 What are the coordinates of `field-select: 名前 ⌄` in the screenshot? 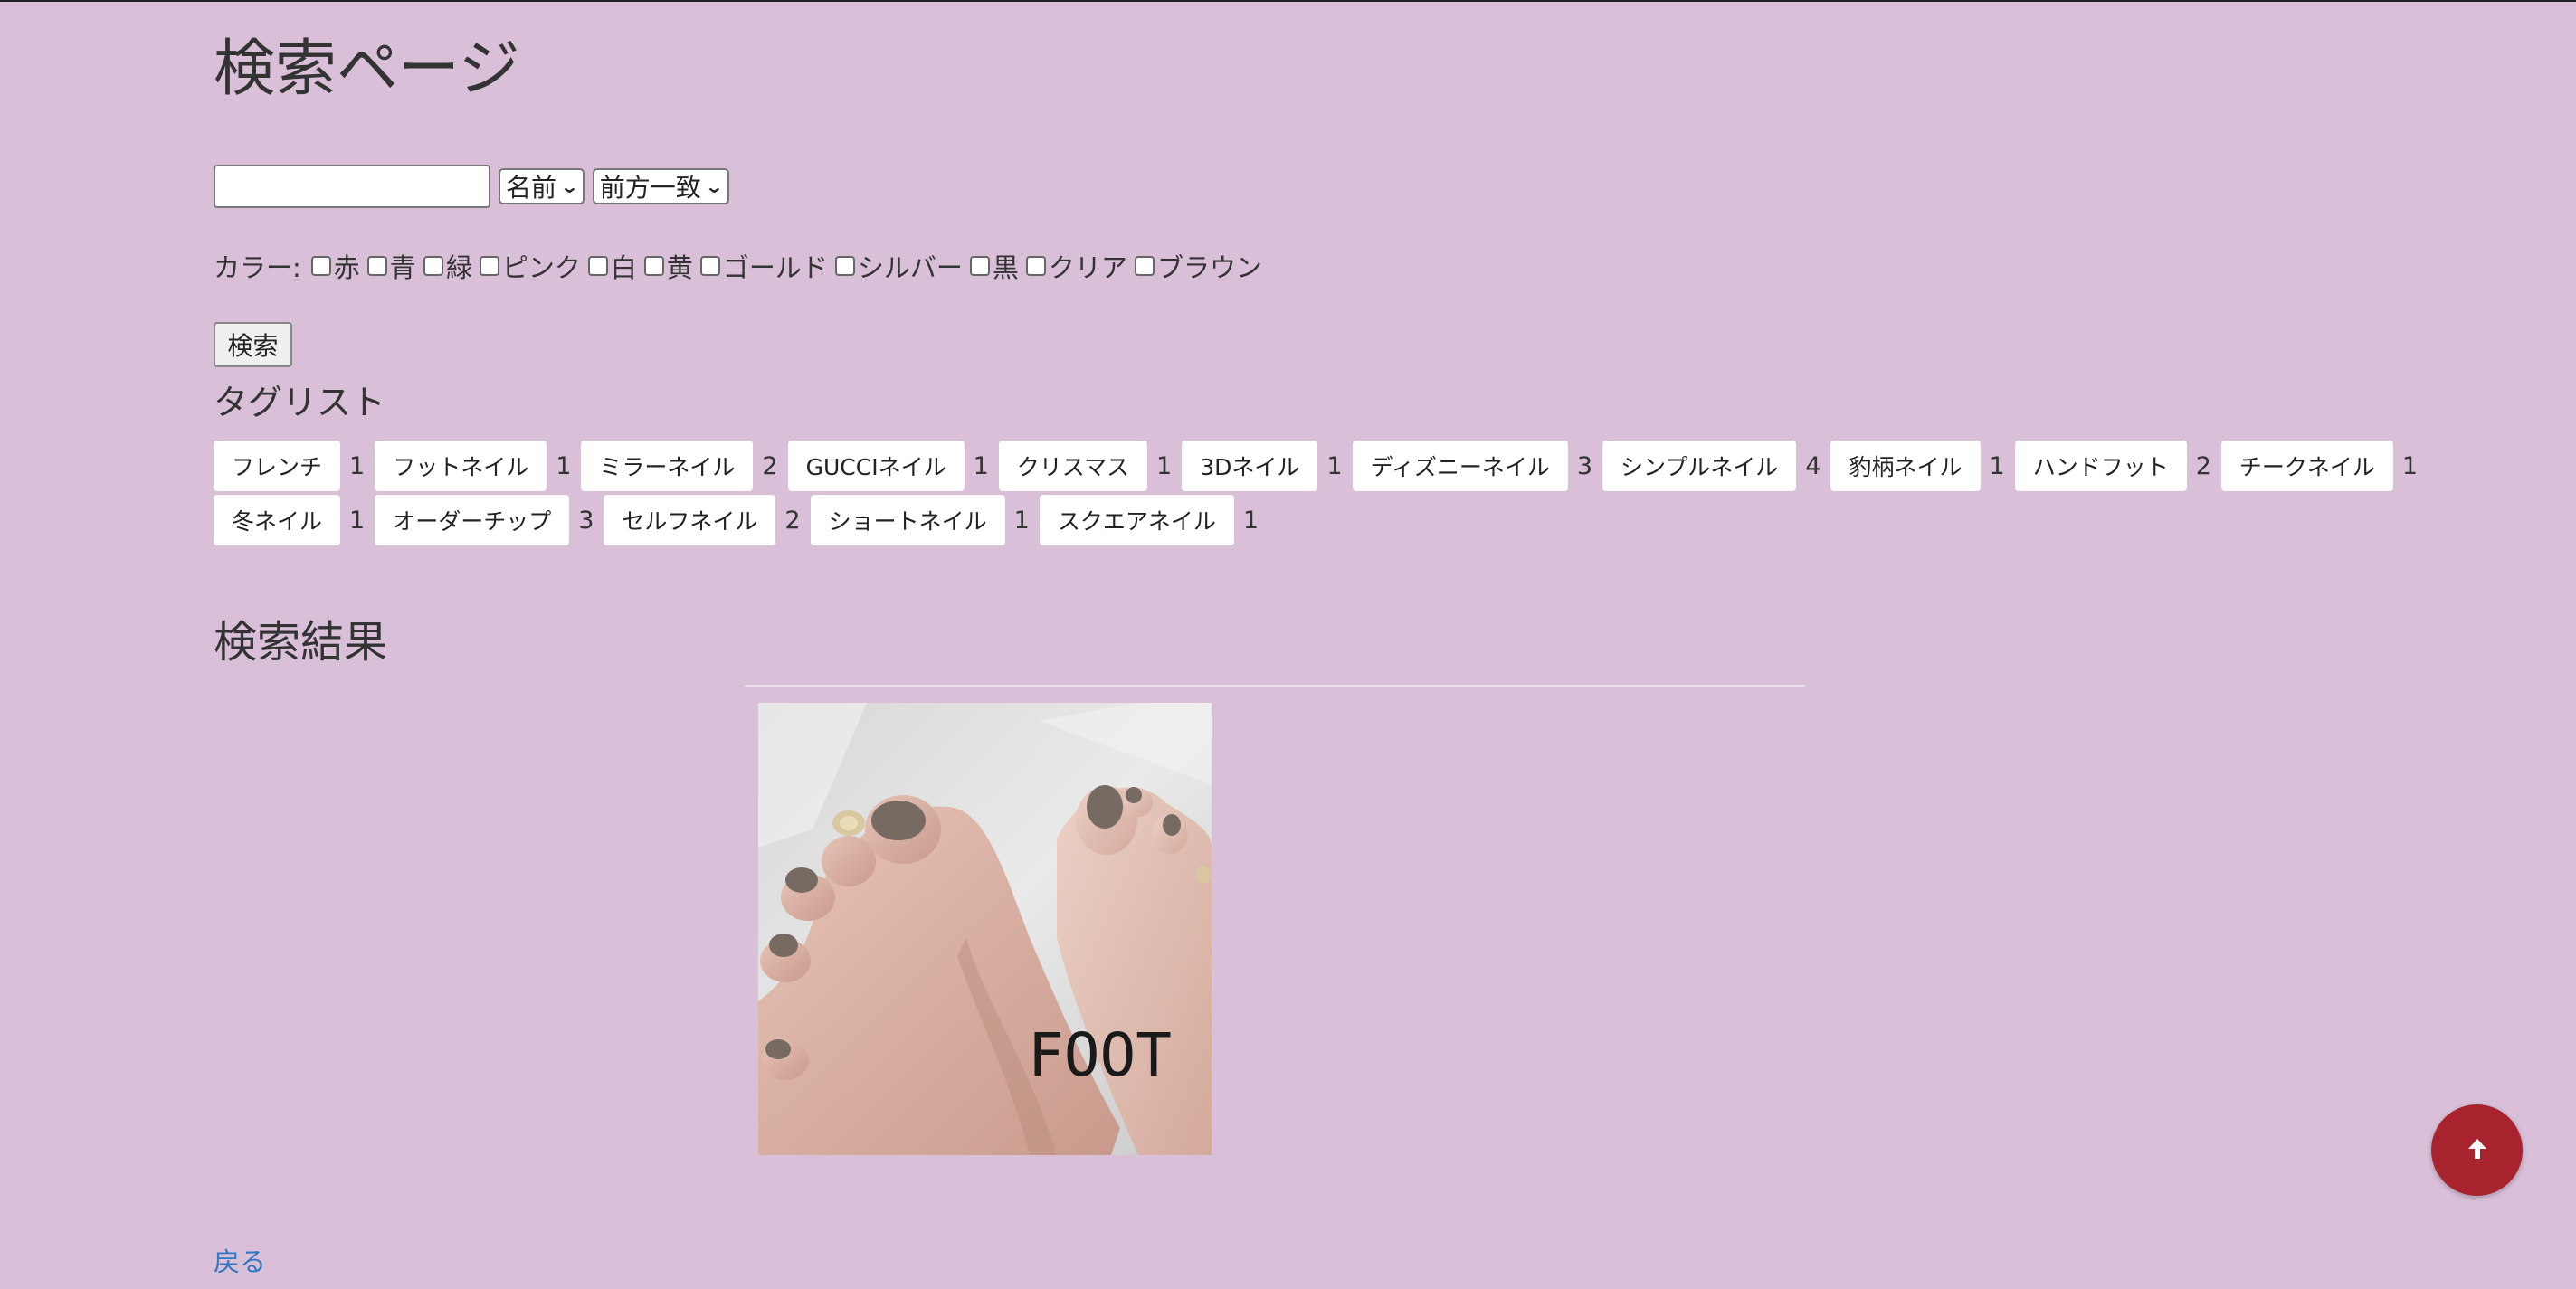 It's located at (542, 186).